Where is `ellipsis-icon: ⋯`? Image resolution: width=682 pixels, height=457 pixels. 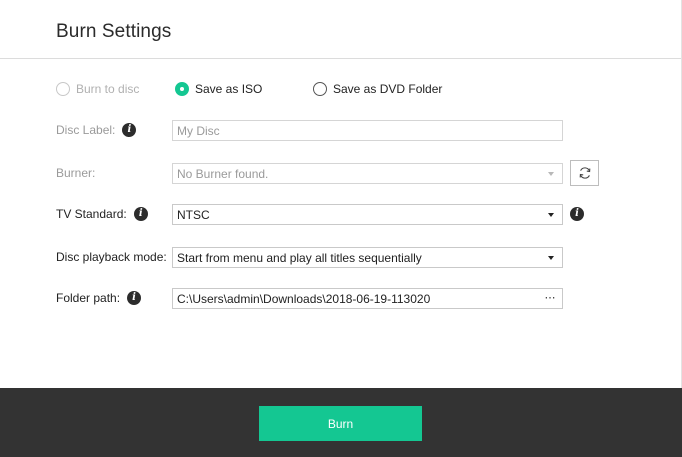
ellipsis-icon: ⋯ is located at coordinates (551, 298).